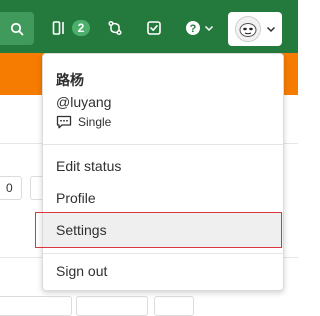 The image size is (320, 316). What do you see at coordinates (89, 166) in the screenshot?
I see `edit-status-label: Edit status` at bounding box center [89, 166].